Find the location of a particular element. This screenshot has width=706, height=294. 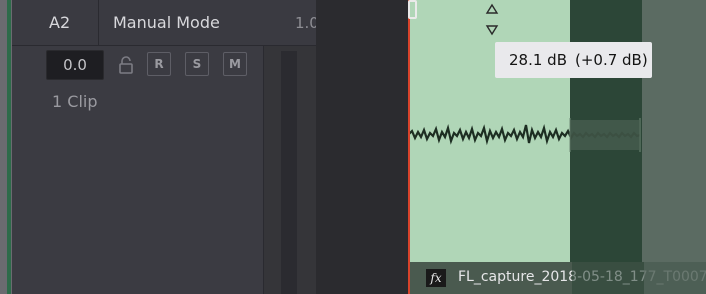

track-volume-field: 0.0 is located at coordinates (75, 65).